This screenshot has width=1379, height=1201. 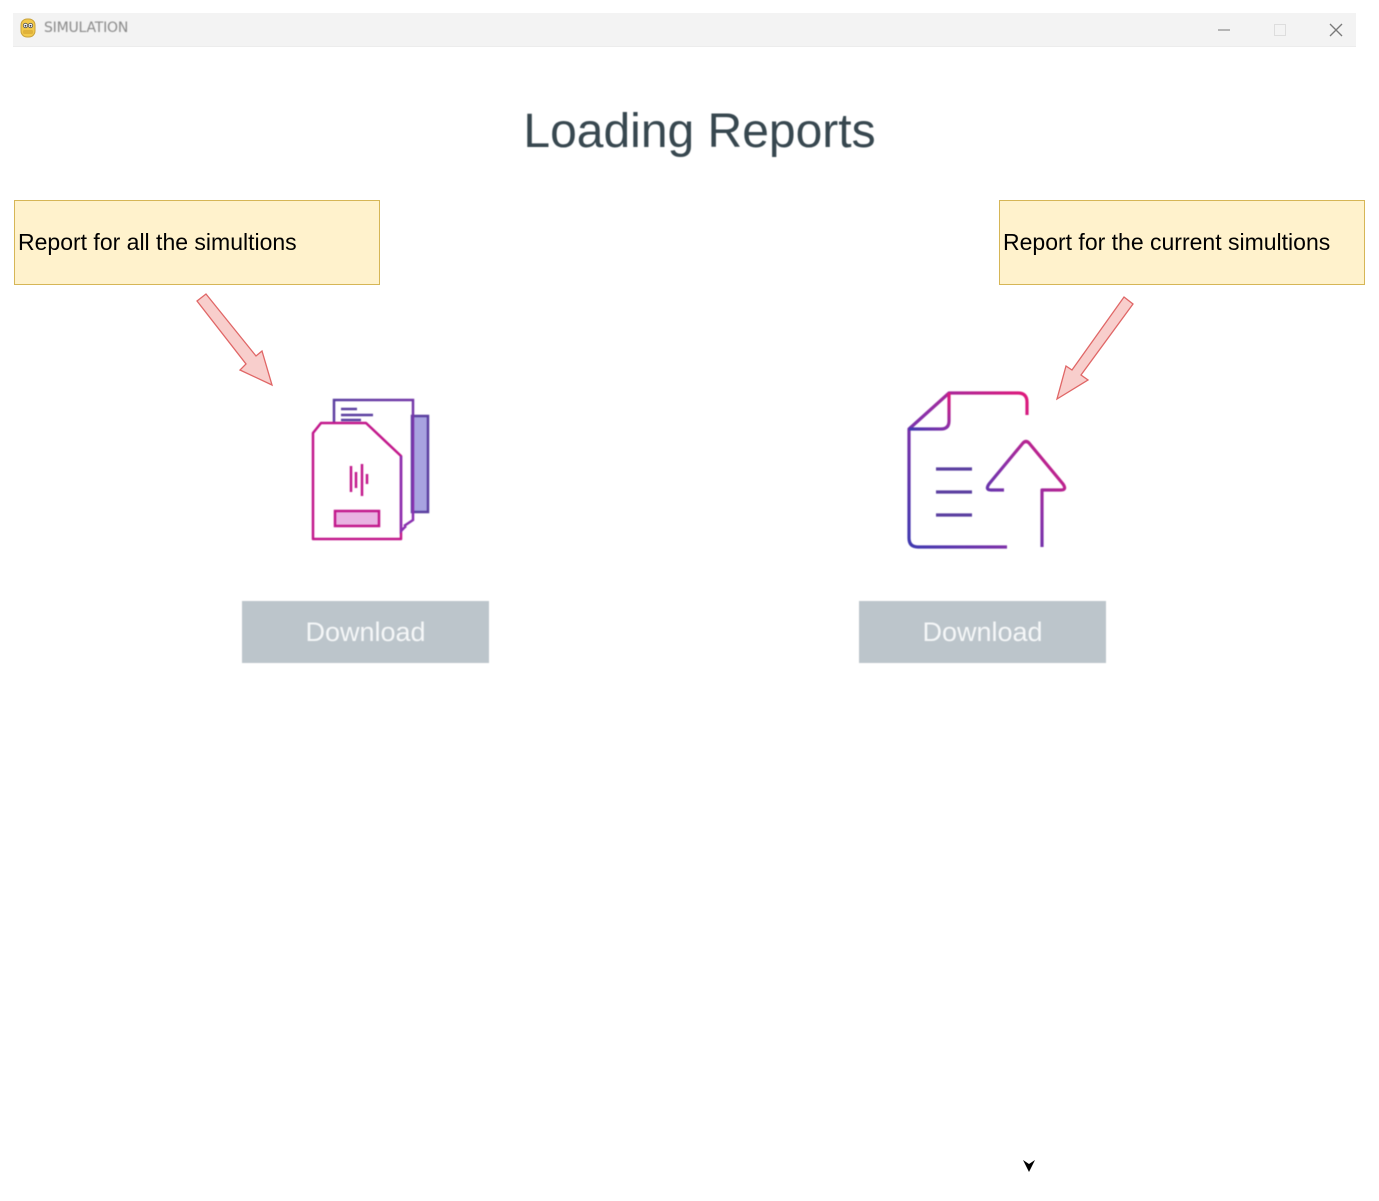 I want to click on close-icon, so click(x=1336, y=29).